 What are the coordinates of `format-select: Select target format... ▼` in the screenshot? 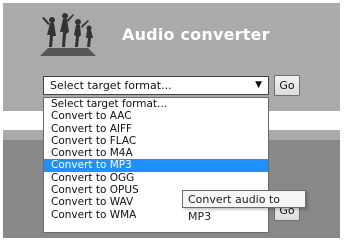 It's located at (156, 85).